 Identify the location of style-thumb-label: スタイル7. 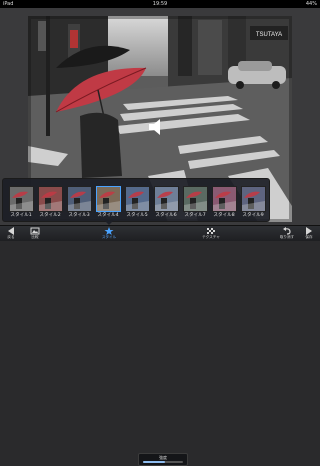
(195, 215).